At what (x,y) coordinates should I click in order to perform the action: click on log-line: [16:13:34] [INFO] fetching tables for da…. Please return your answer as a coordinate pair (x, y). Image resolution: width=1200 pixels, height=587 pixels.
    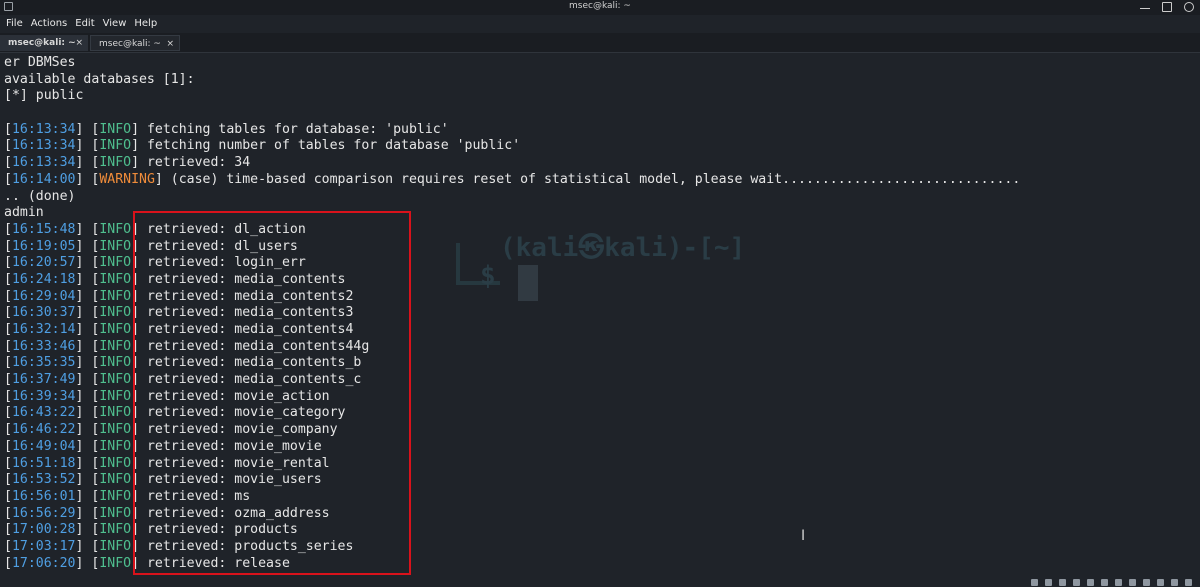
    Looking at the image, I should click on (599, 130).